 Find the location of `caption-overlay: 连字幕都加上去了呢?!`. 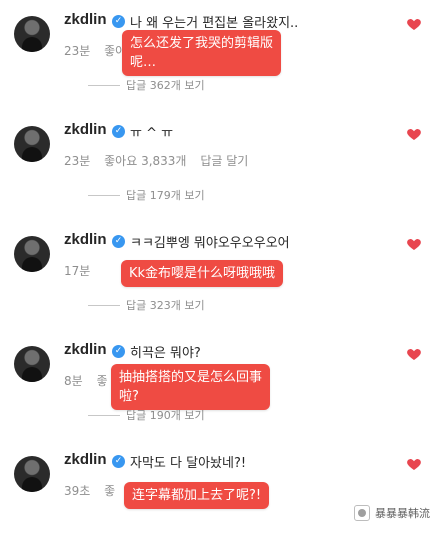

caption-overlay: 连字幕都加上去了呢?! is located at coordinates (197, 495).